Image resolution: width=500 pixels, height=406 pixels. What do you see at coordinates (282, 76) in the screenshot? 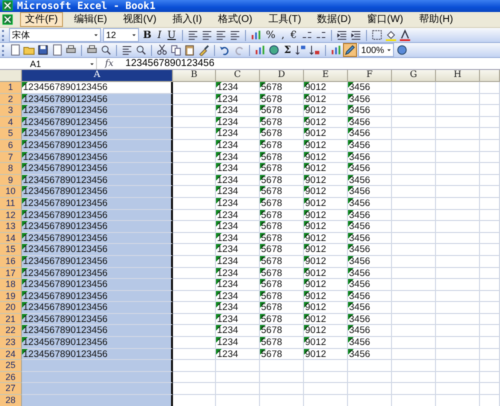
I see `column-header: D` at bounding box center [282, 76].